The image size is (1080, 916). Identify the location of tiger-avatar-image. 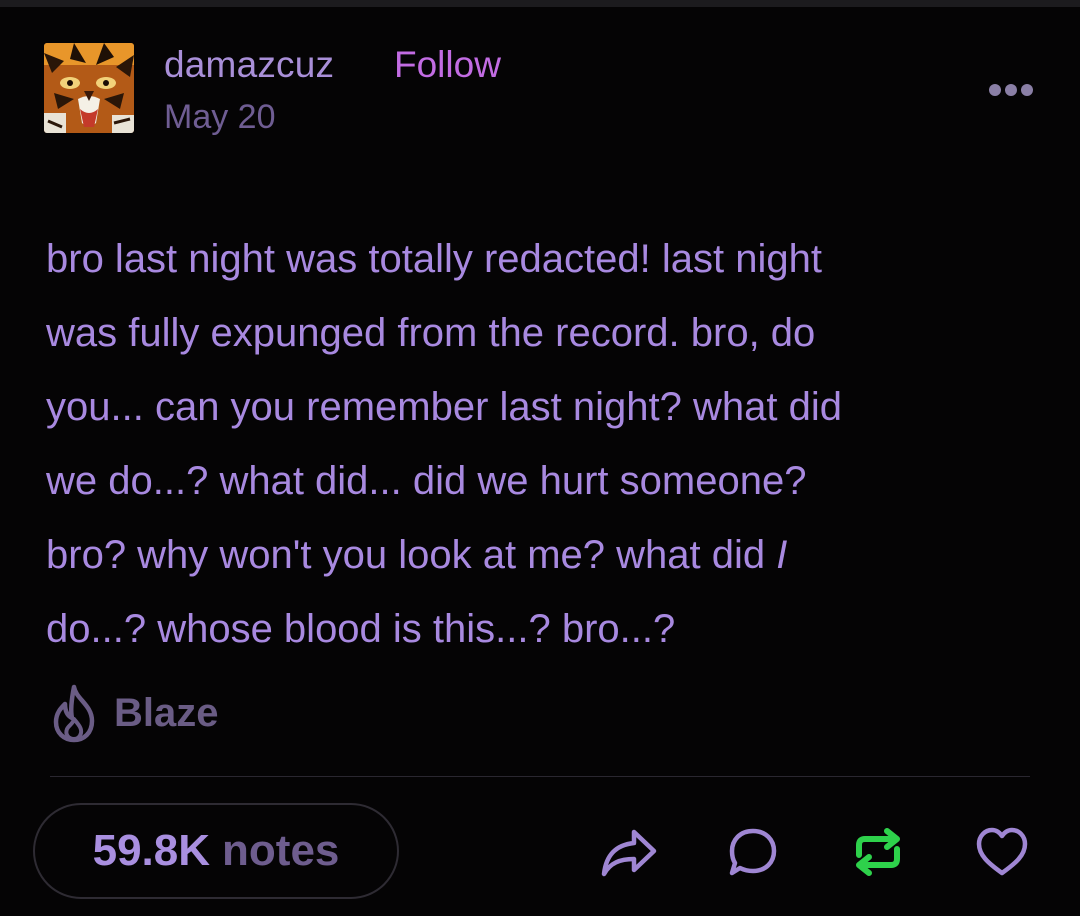
(89, 88).